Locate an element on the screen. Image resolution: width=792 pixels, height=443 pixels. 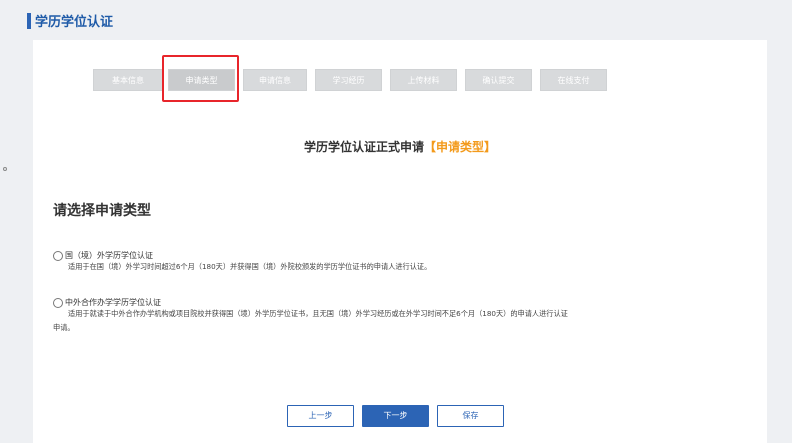
title-accent-bar is located at coordinates (29, 21).